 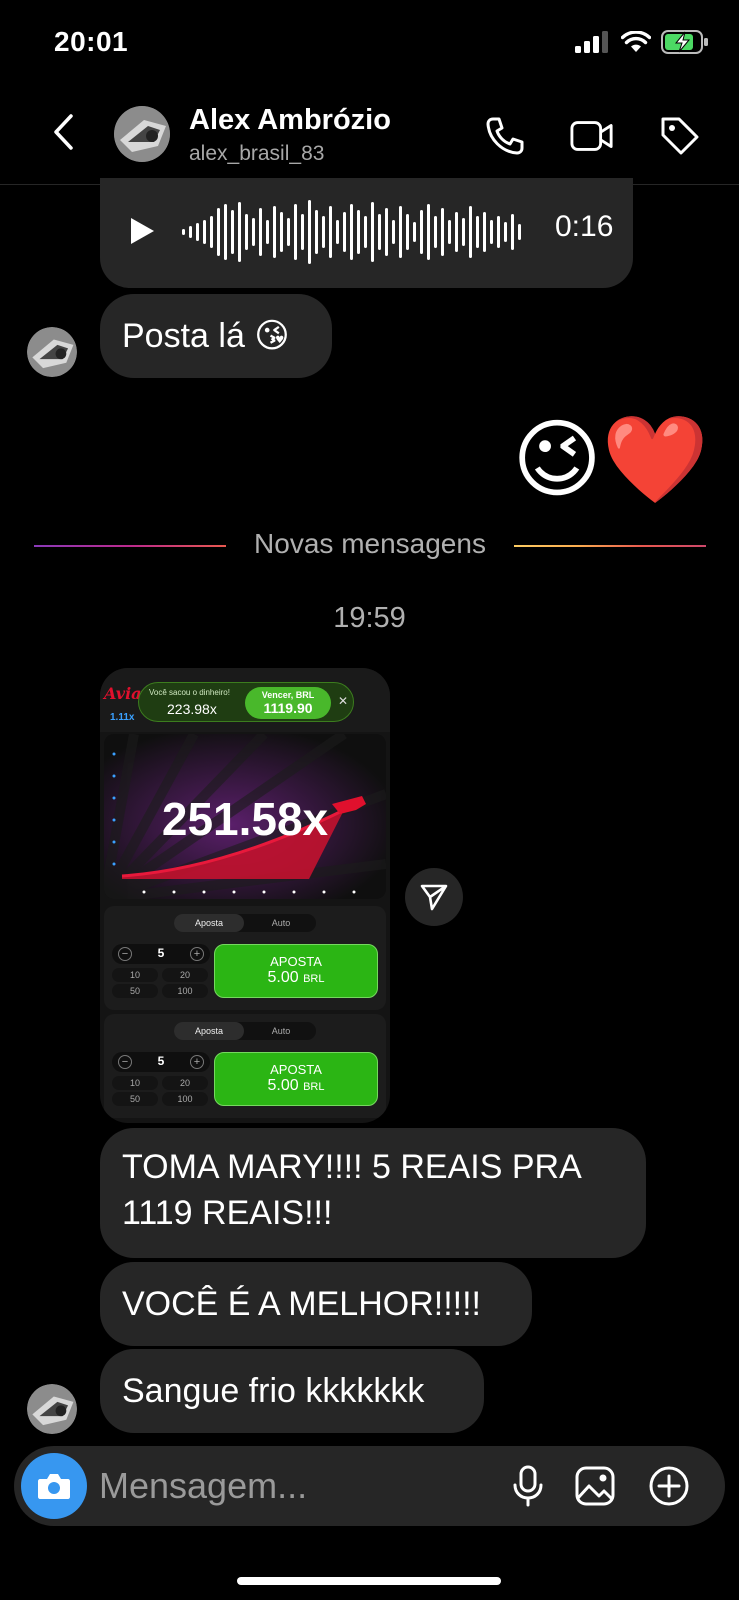 I want to click on contact-name: Alex Ambrózio, so click(x=290, y=120).